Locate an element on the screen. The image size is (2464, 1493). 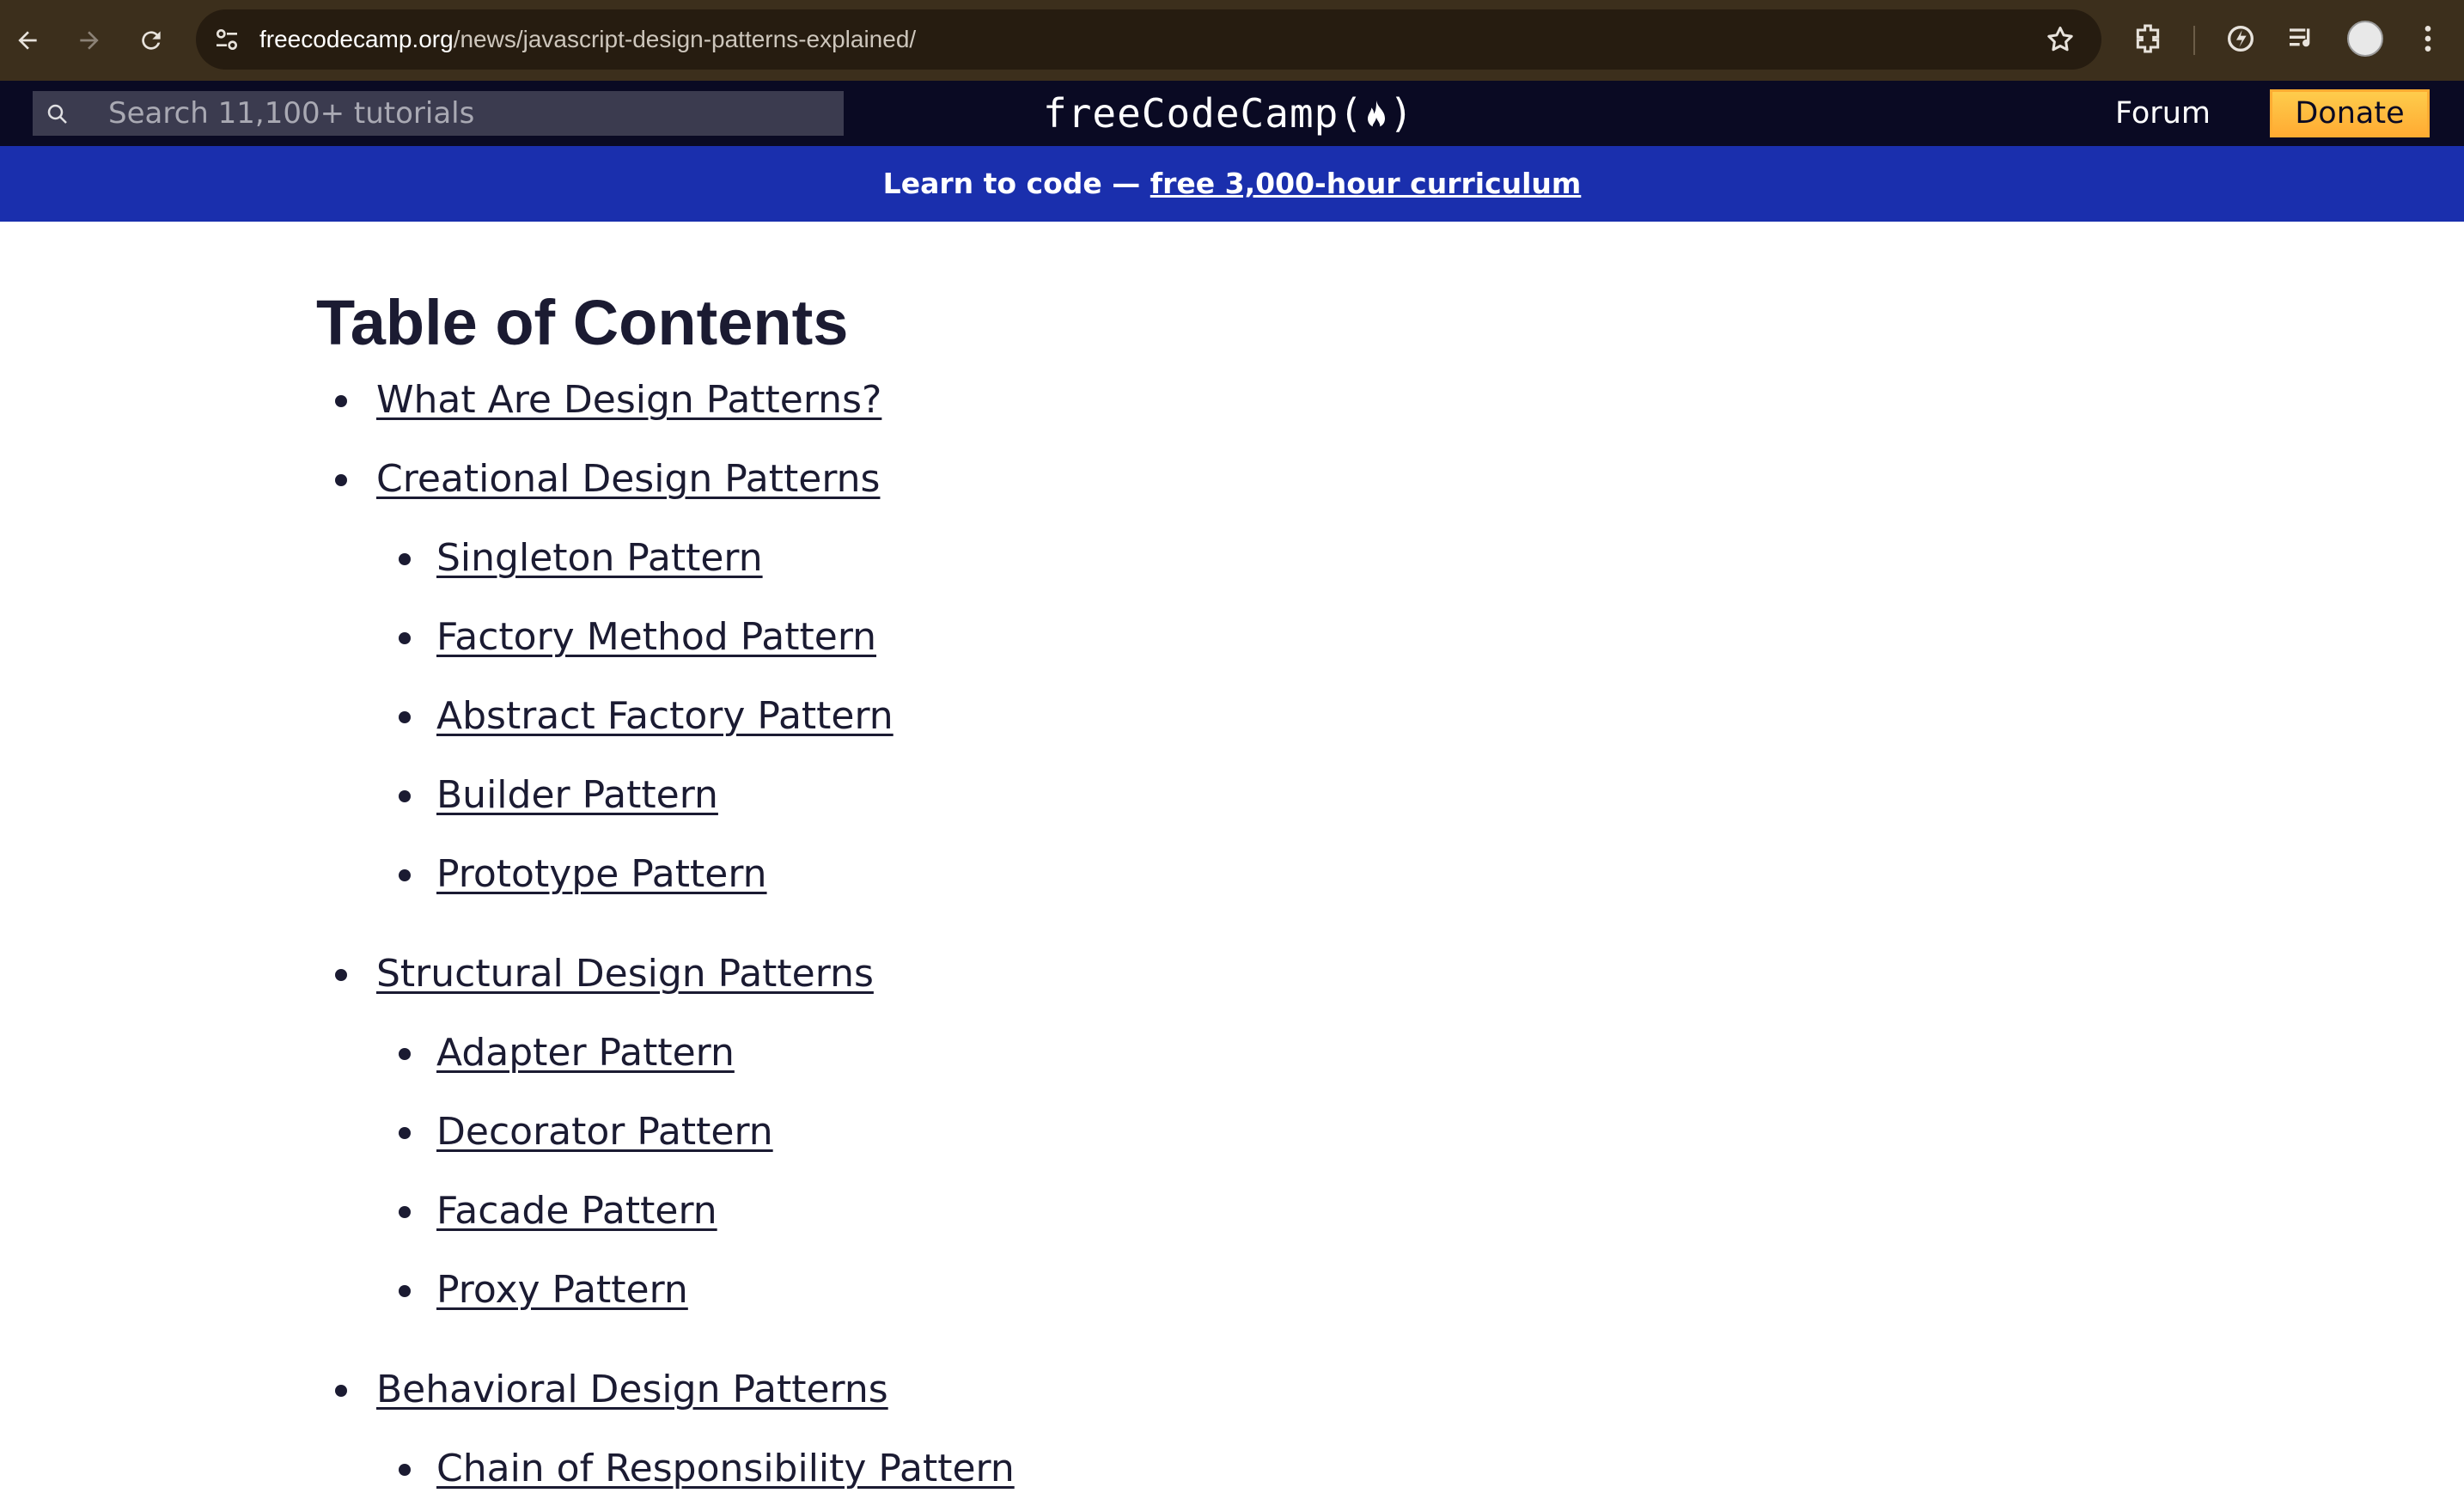
toc-link: Proxy Pattern is located at coordinates (562, 1290).